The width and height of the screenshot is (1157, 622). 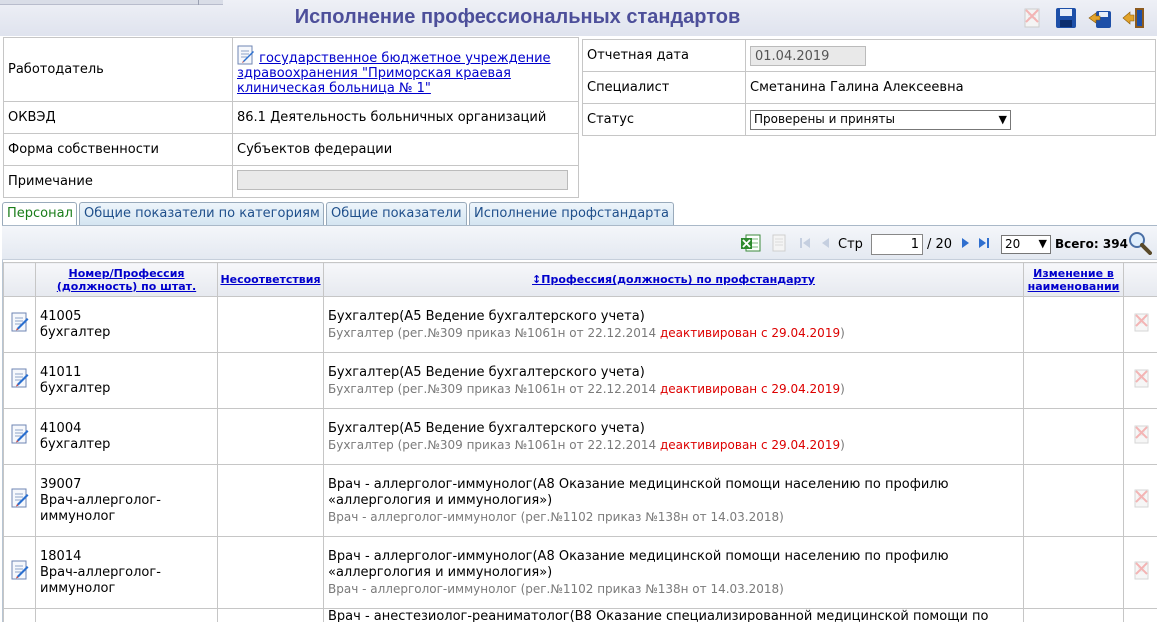 I want to click on save-icon, so click(x=1066, y=18).